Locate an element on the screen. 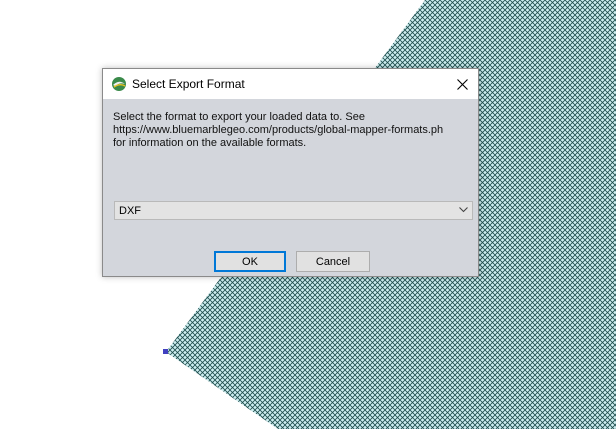 The width and height of the screenshot is (616, 429). polygon-vertex-marker is located at coordinates (165, 351).